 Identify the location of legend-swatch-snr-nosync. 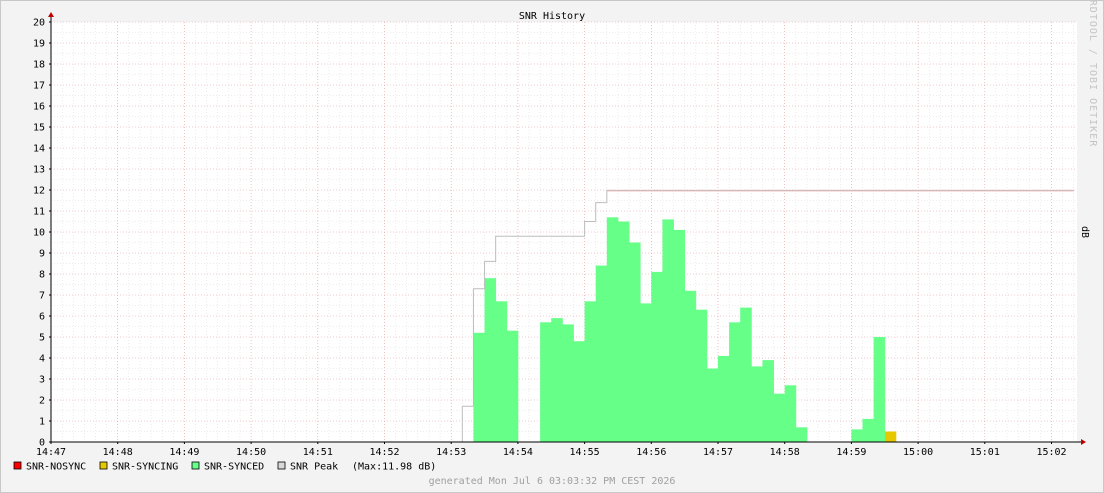
(17, 465).